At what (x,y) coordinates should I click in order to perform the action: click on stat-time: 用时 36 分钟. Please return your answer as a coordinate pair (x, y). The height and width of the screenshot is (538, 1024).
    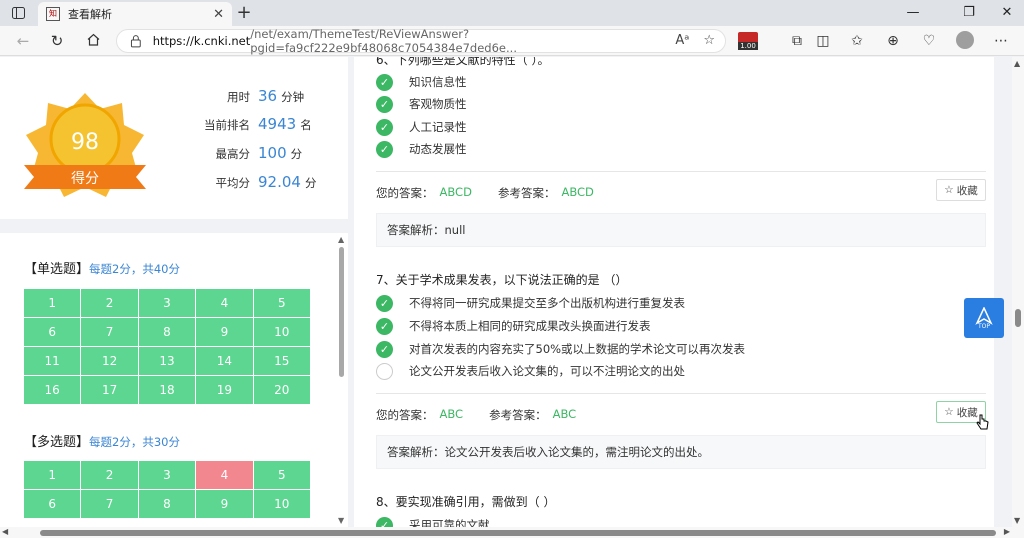
    Looking at the image, I should click on (260, 97).